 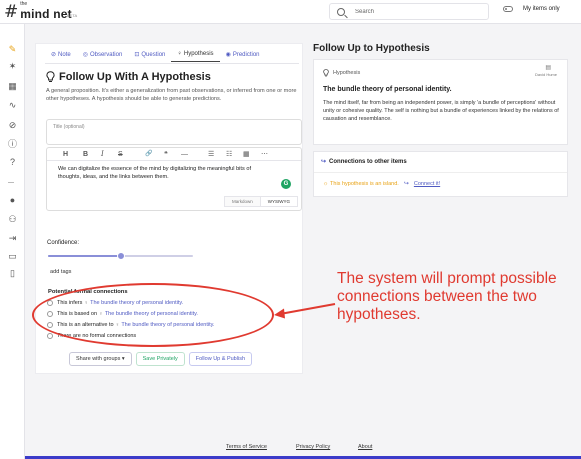 I want to click on comment-icon: ▤, so click(x=548, y=67).